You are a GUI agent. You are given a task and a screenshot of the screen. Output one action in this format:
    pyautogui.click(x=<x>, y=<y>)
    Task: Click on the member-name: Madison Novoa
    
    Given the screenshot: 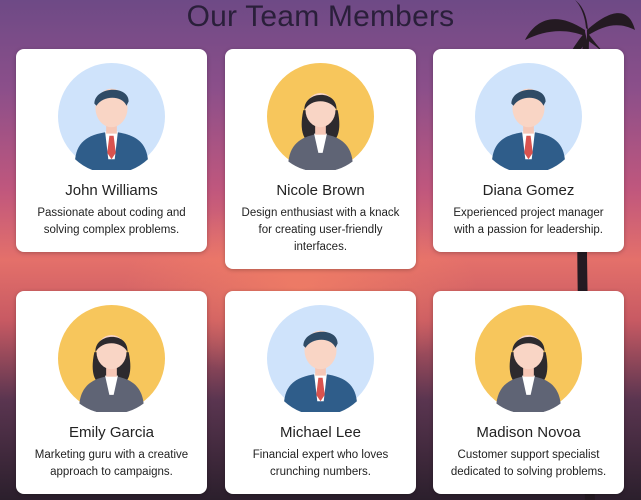 What is the action you would take?
    pyautogui.click(x=528, y=432)
    